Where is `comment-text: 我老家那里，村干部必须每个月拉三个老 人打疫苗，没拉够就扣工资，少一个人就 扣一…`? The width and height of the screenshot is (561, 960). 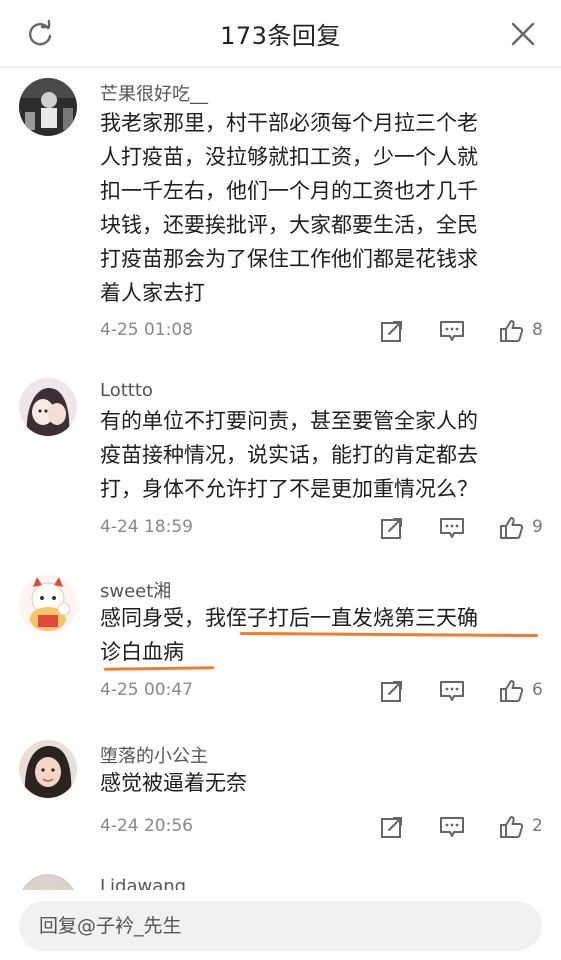
comment-text: 我老家那里，村干部必须每个月拉三个老 人打疫苗，没拉够就扣工资，少一个人就 扣一… is located at coordinates (289, 208).